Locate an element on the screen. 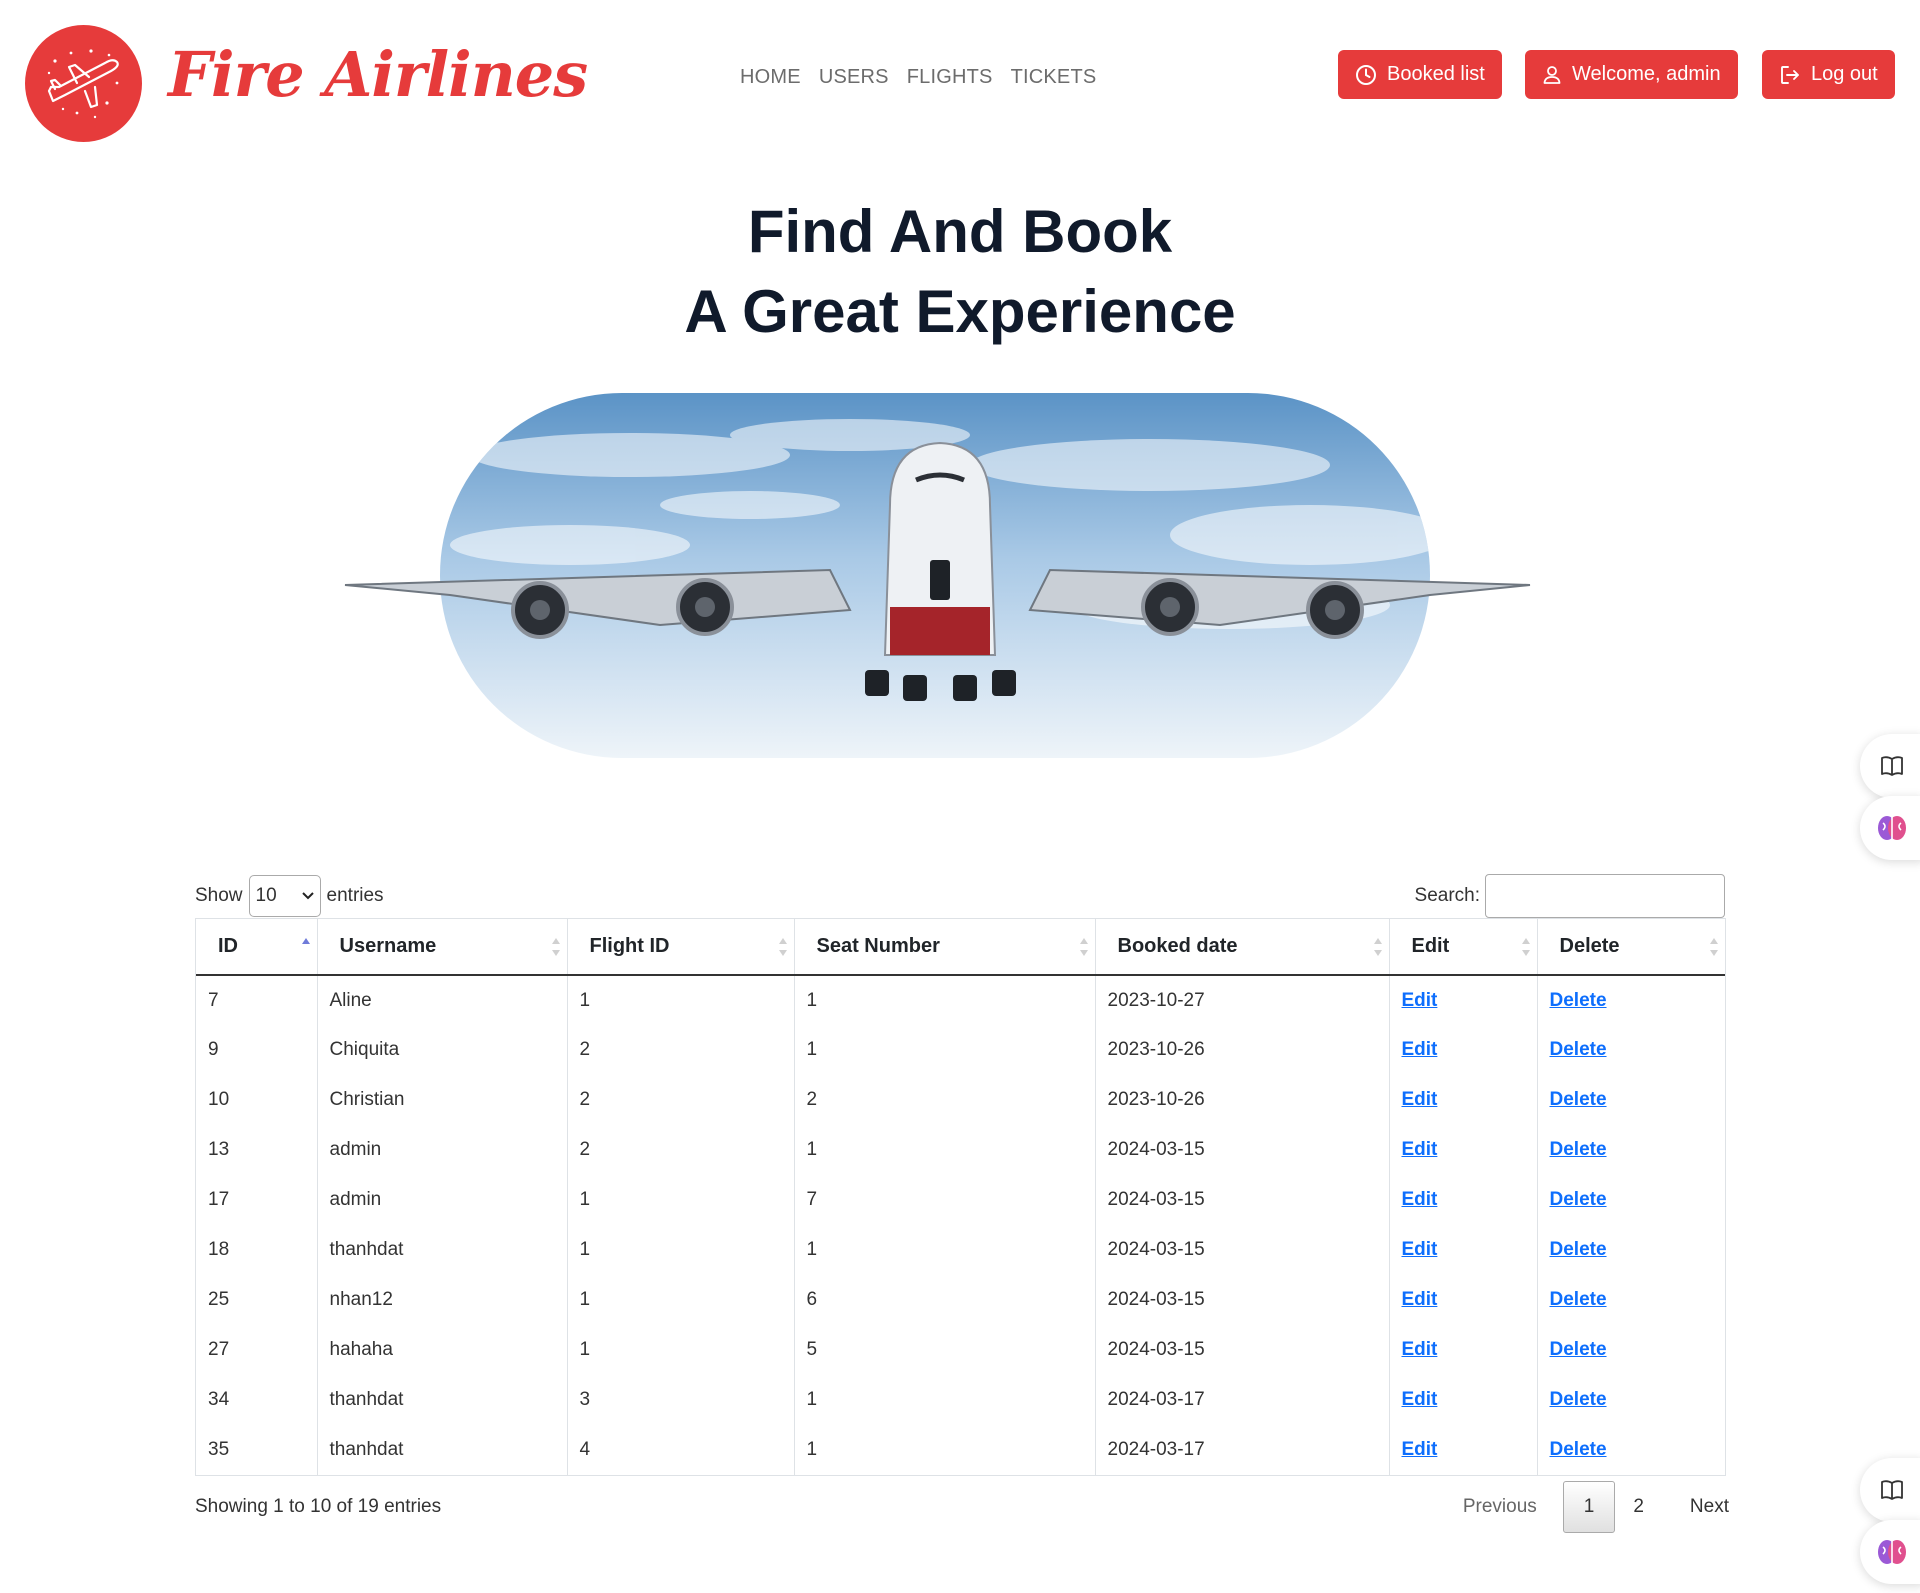 The width and height of the screenshot is (1920, 1593). reader-mode-book-icon-bottom is located at coordinates (1890, 1490).